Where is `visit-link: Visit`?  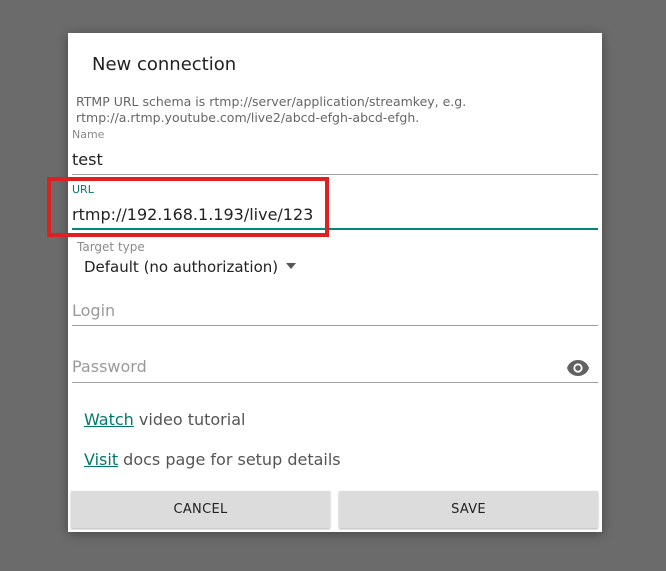
visit-link: Visit is located at coordinates (101, 459).